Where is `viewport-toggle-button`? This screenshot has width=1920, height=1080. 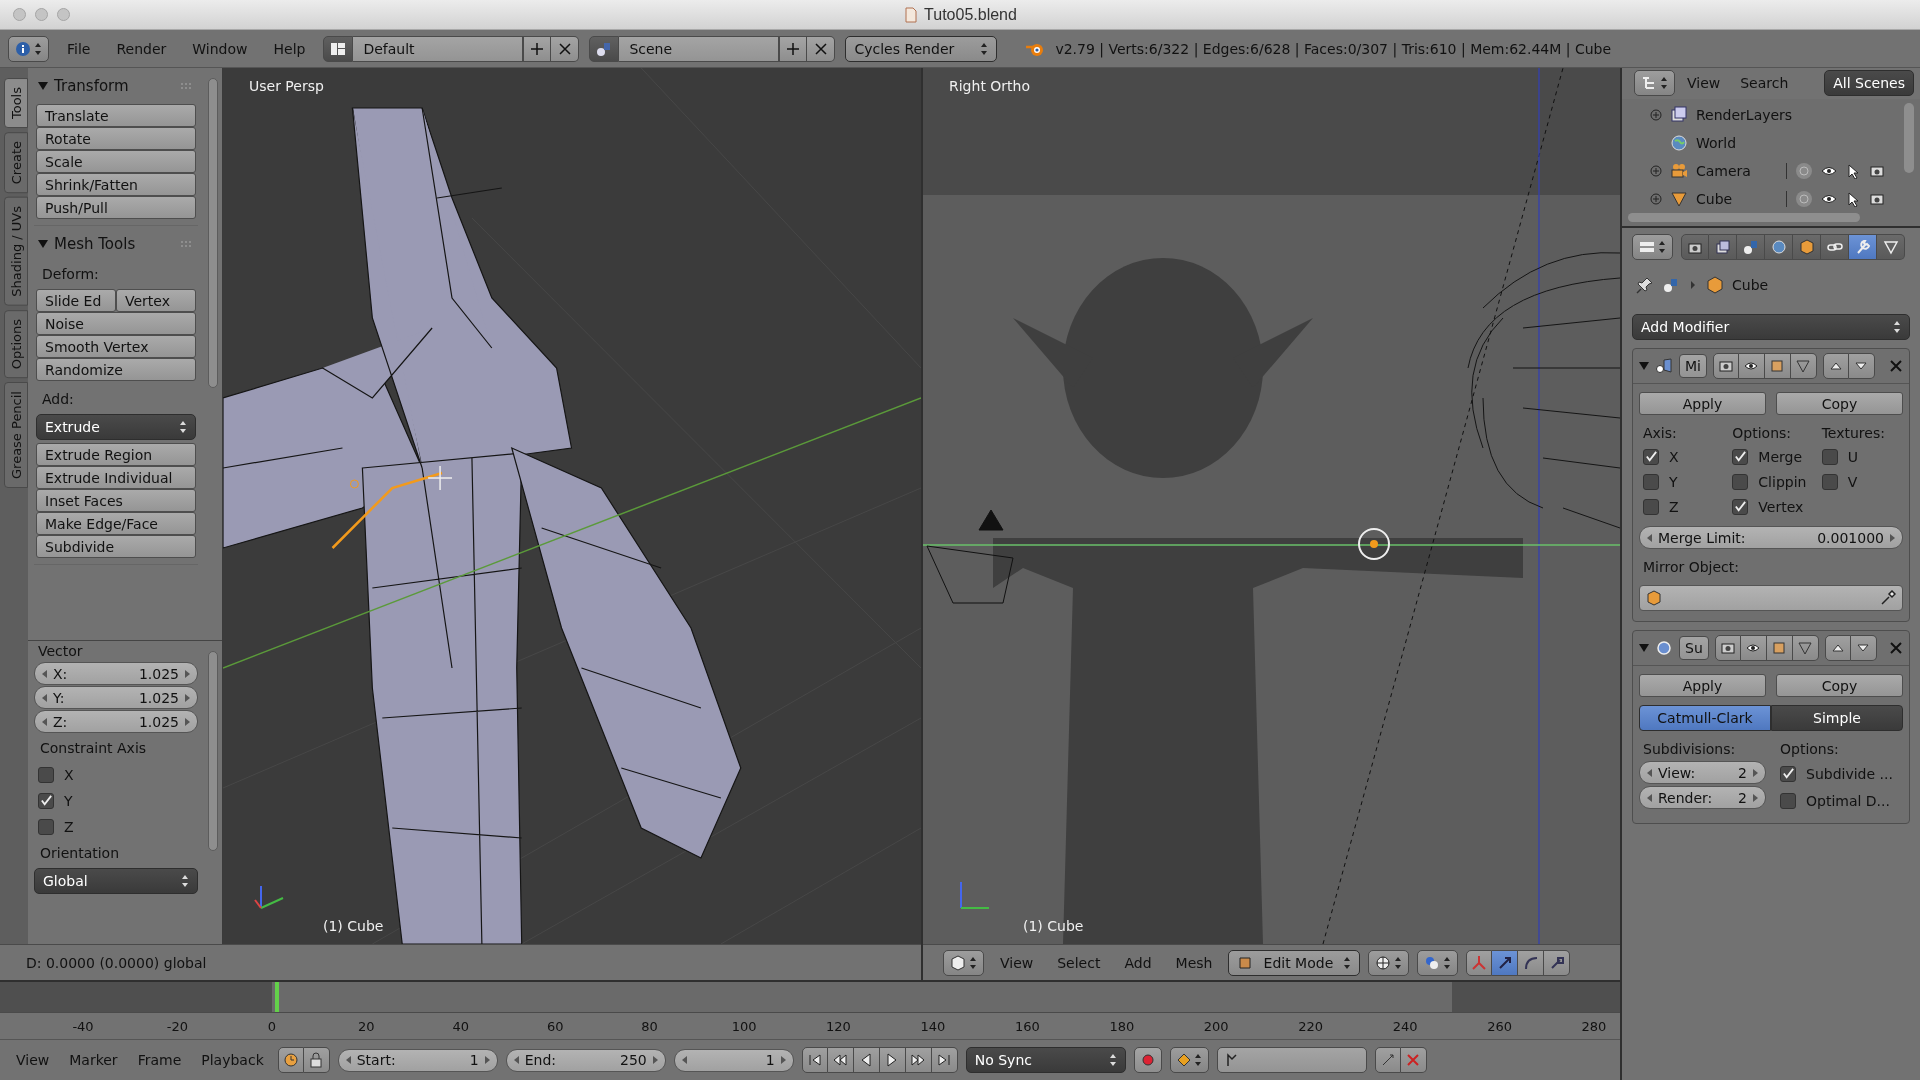 viewport-toggle-button is located at coordinates (1751, 366).